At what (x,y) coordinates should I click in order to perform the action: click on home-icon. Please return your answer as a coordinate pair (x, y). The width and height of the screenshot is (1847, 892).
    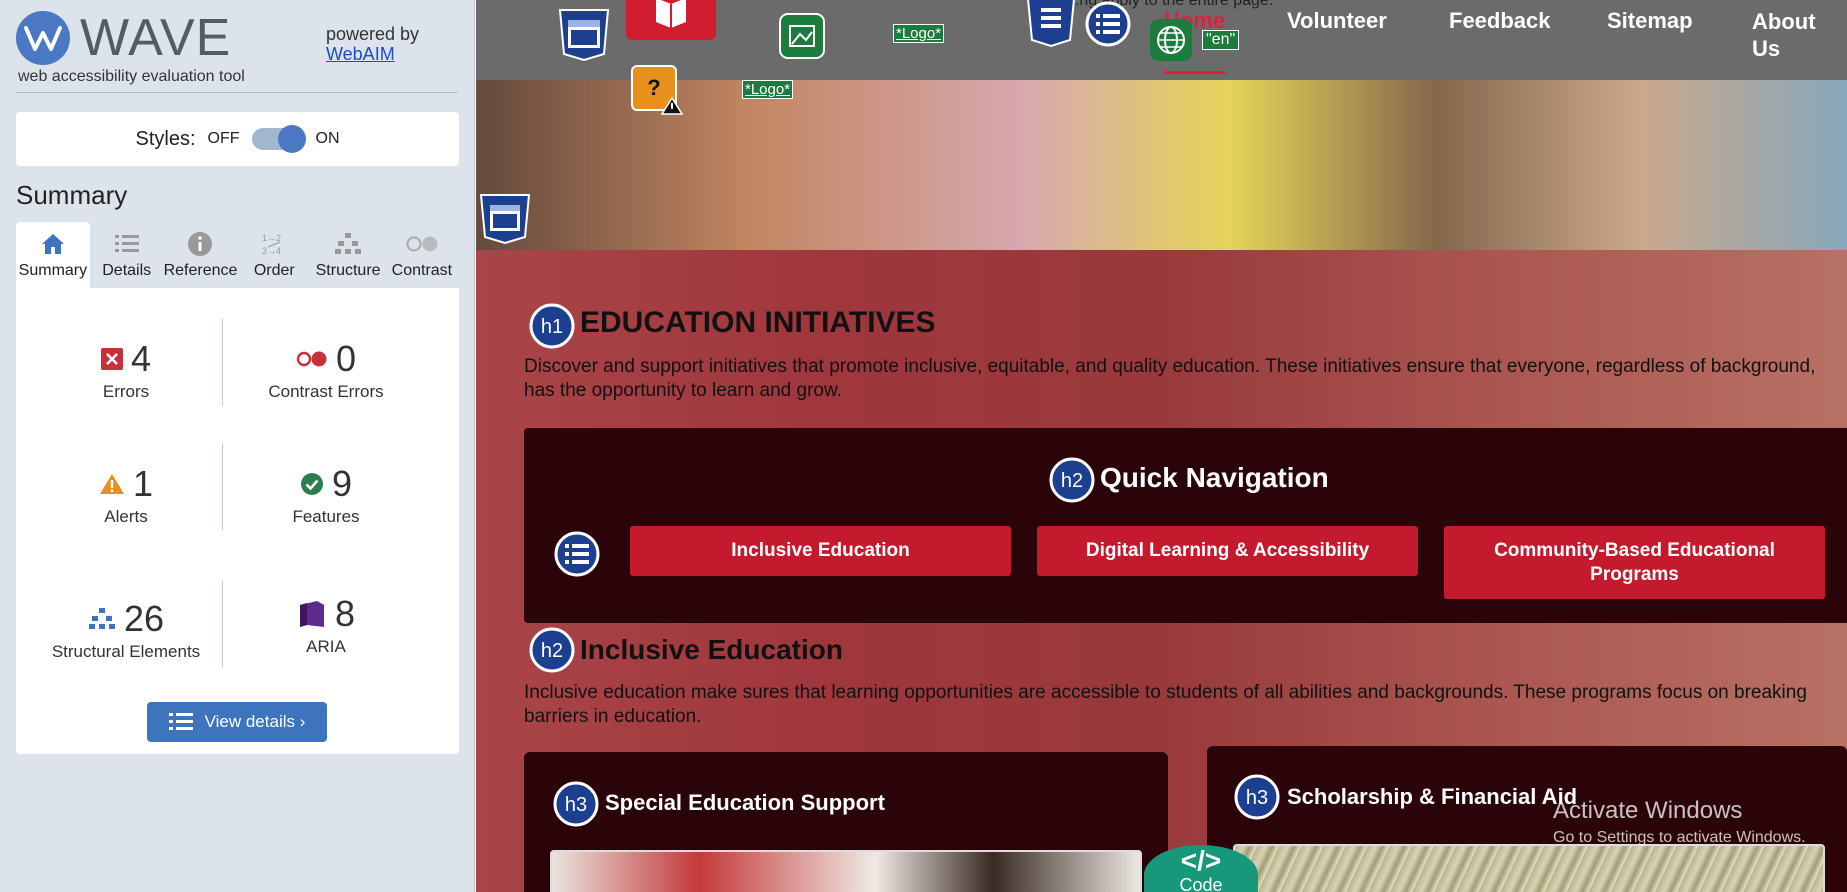
    Looking at the image, I should click on (53, 244).